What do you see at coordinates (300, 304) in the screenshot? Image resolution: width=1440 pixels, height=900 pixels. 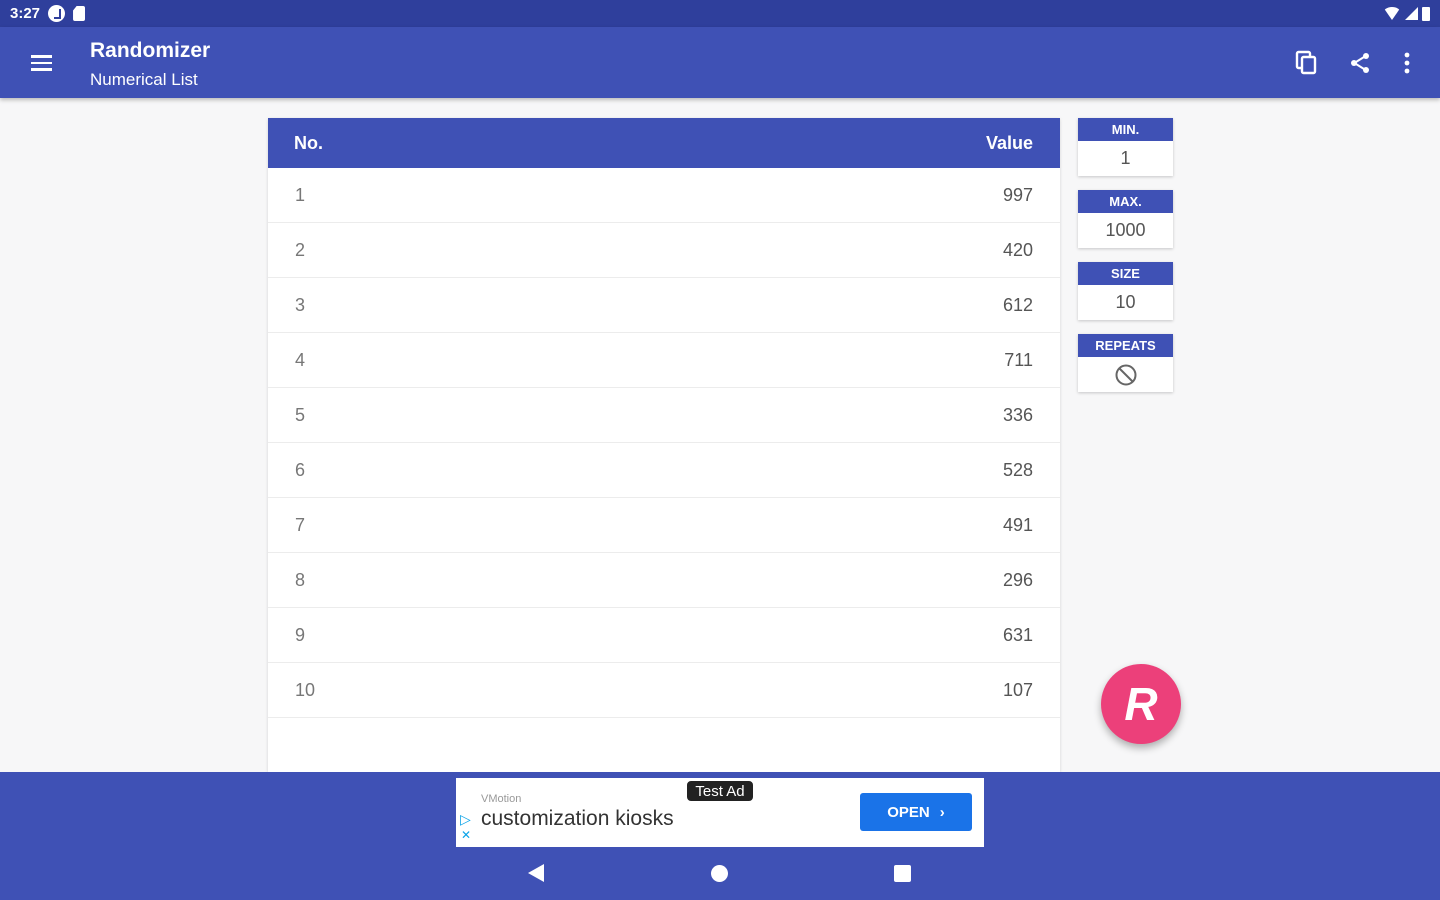 I see `row-number: 3` at bounding box center [300, 304].